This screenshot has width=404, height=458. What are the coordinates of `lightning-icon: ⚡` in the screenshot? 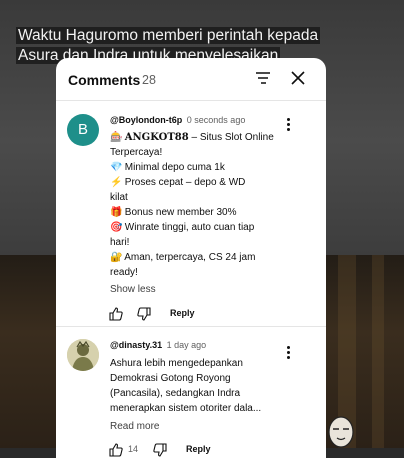 It's located at (116, 182).